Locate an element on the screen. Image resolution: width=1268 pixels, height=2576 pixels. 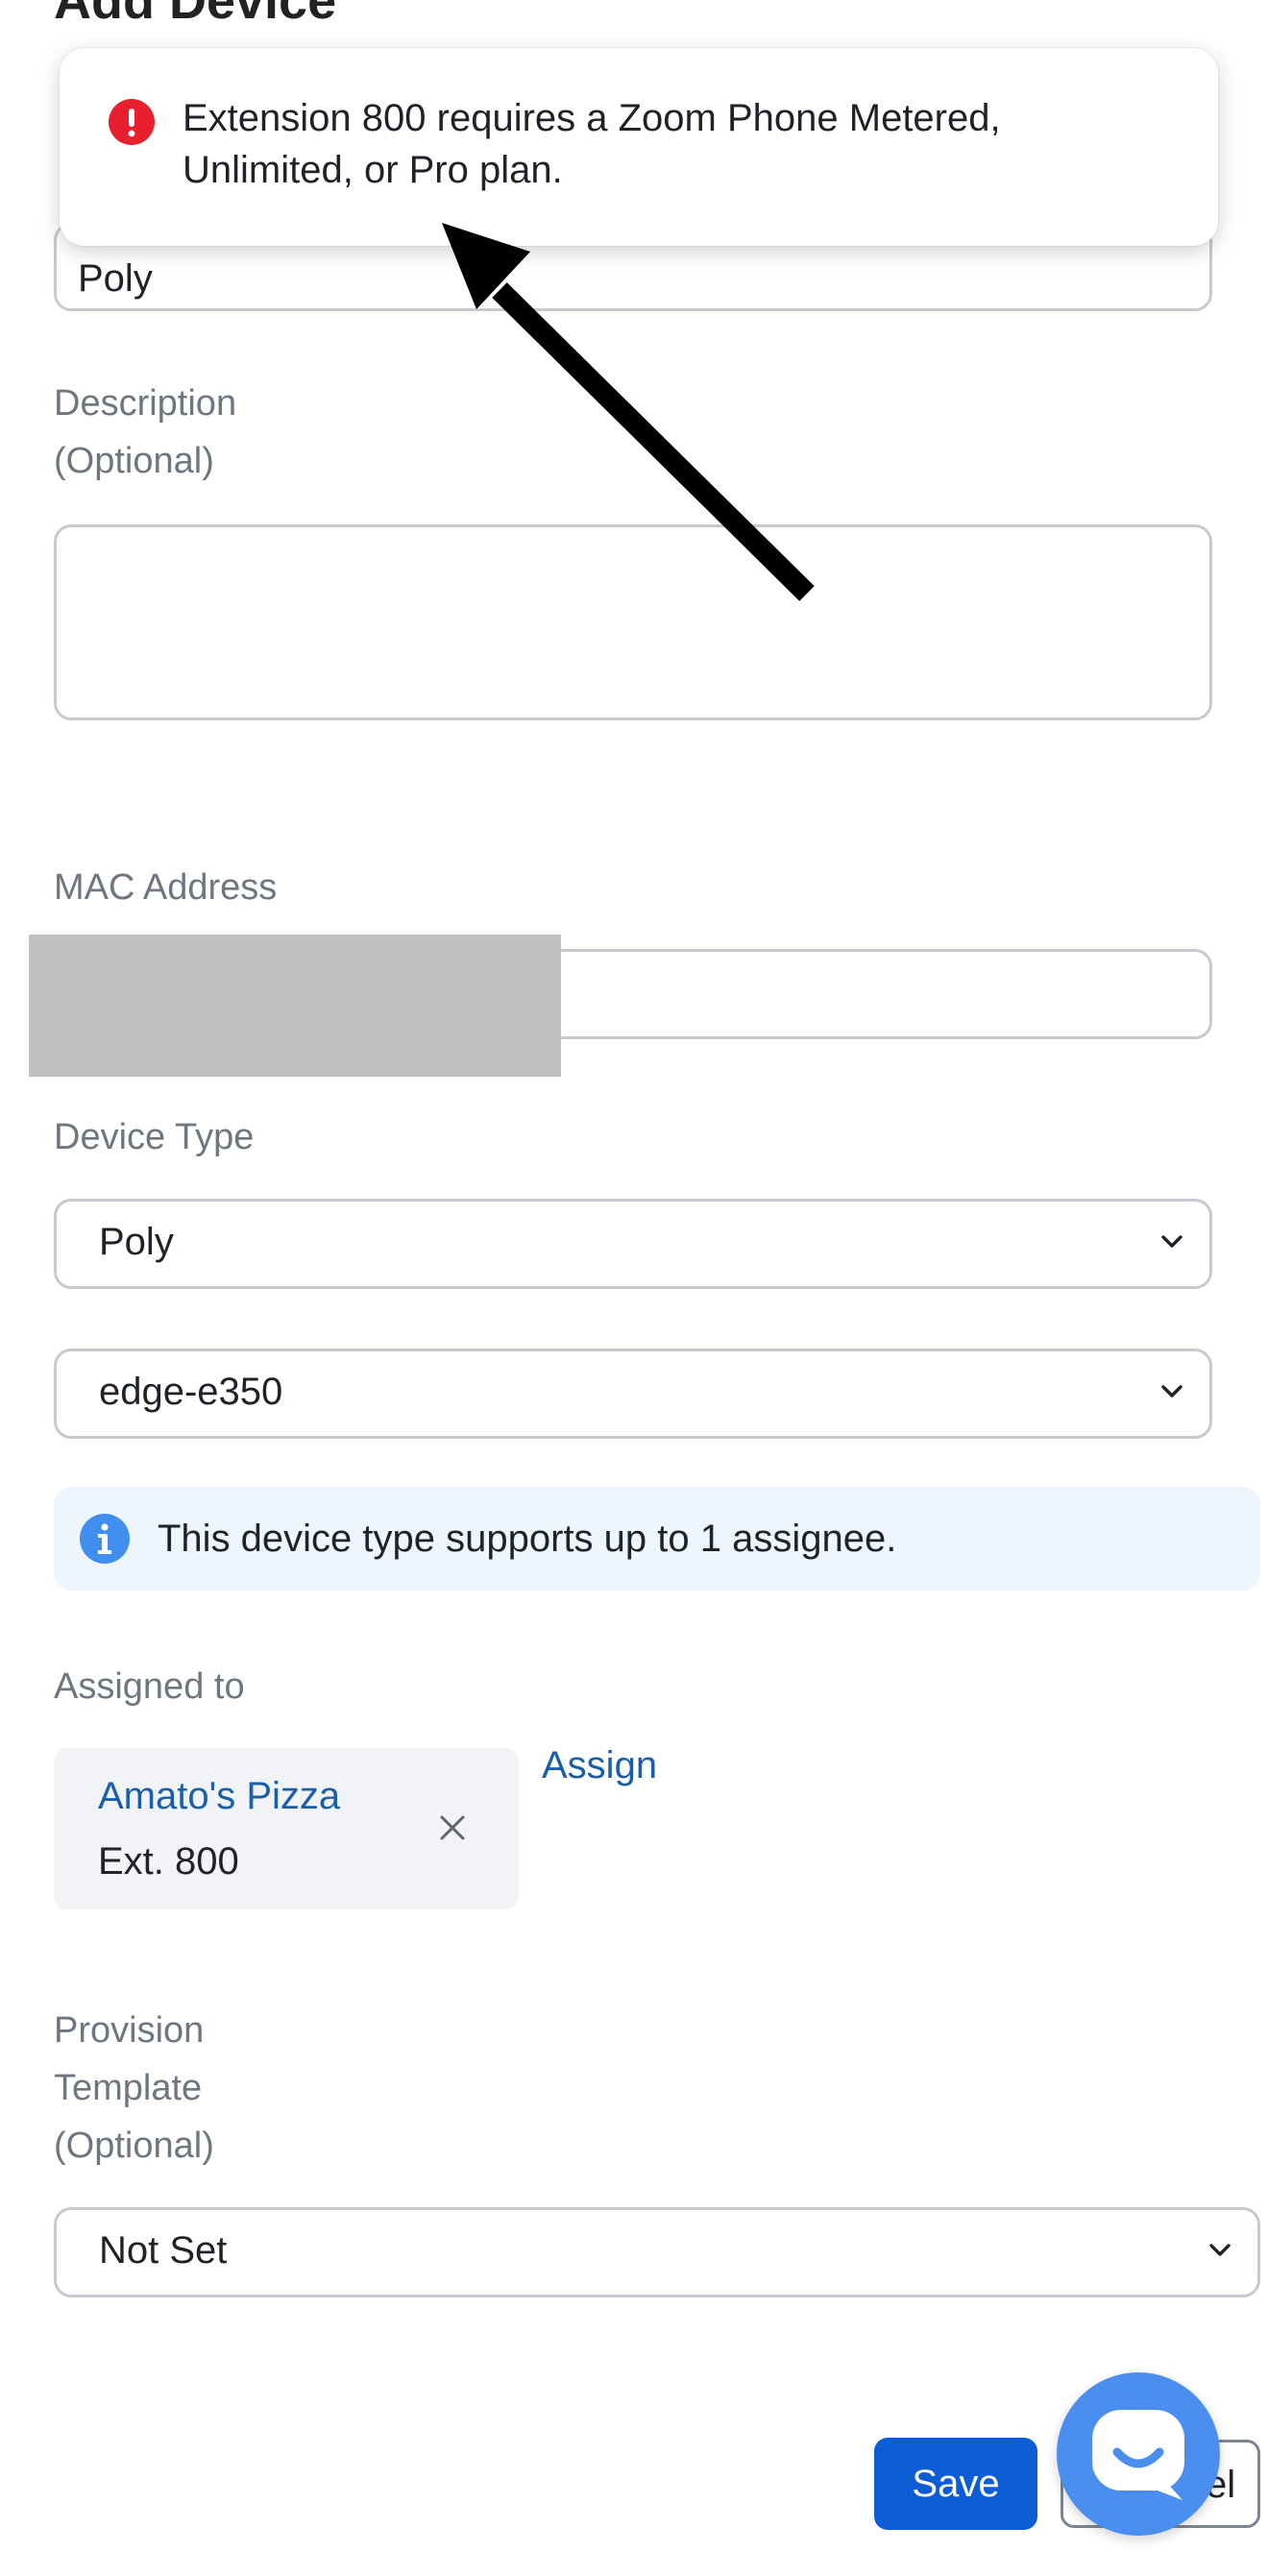
chat-icon is located at coordinates (1138, 2455).